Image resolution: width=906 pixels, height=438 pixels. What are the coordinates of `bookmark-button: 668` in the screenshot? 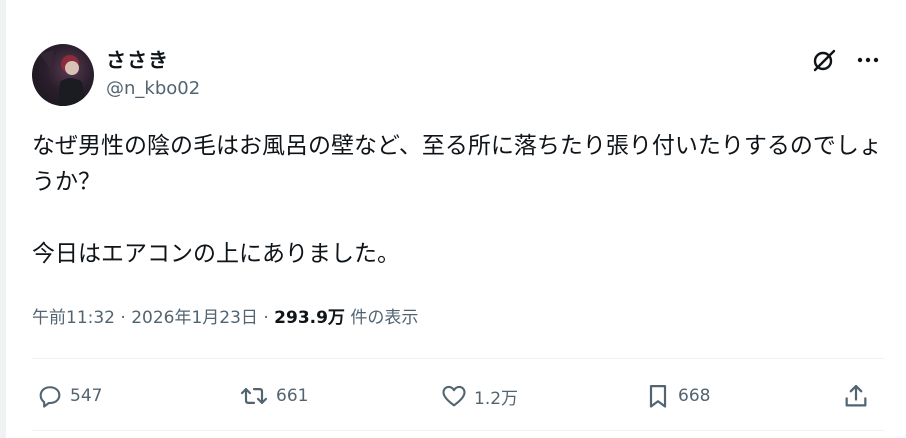 It's located at (677, 396).